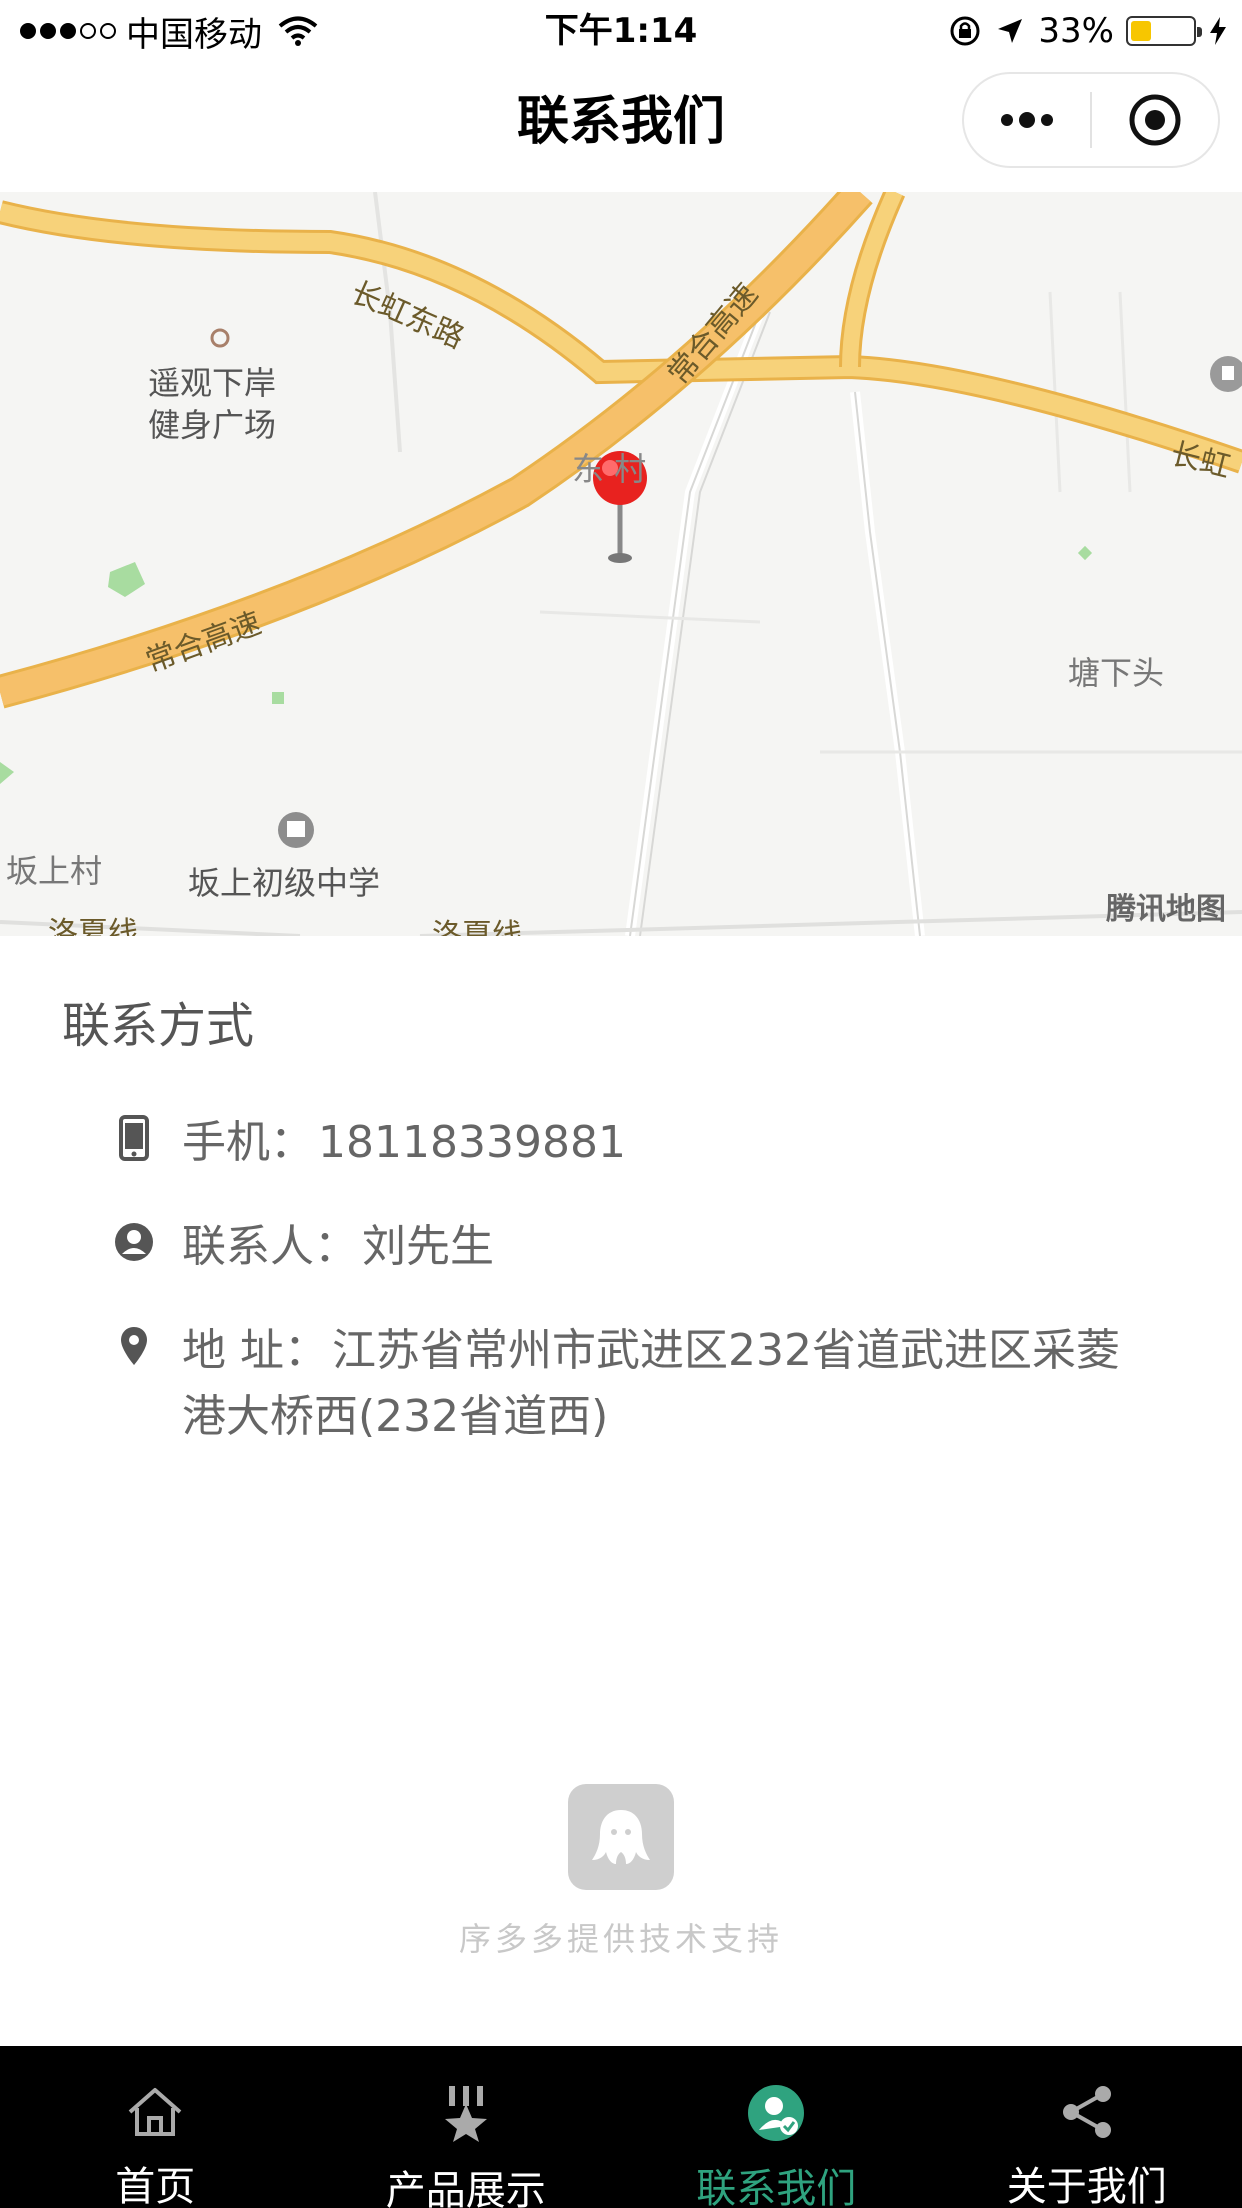  I want to click on nav-bar: 联系我们, so click(621, 127).